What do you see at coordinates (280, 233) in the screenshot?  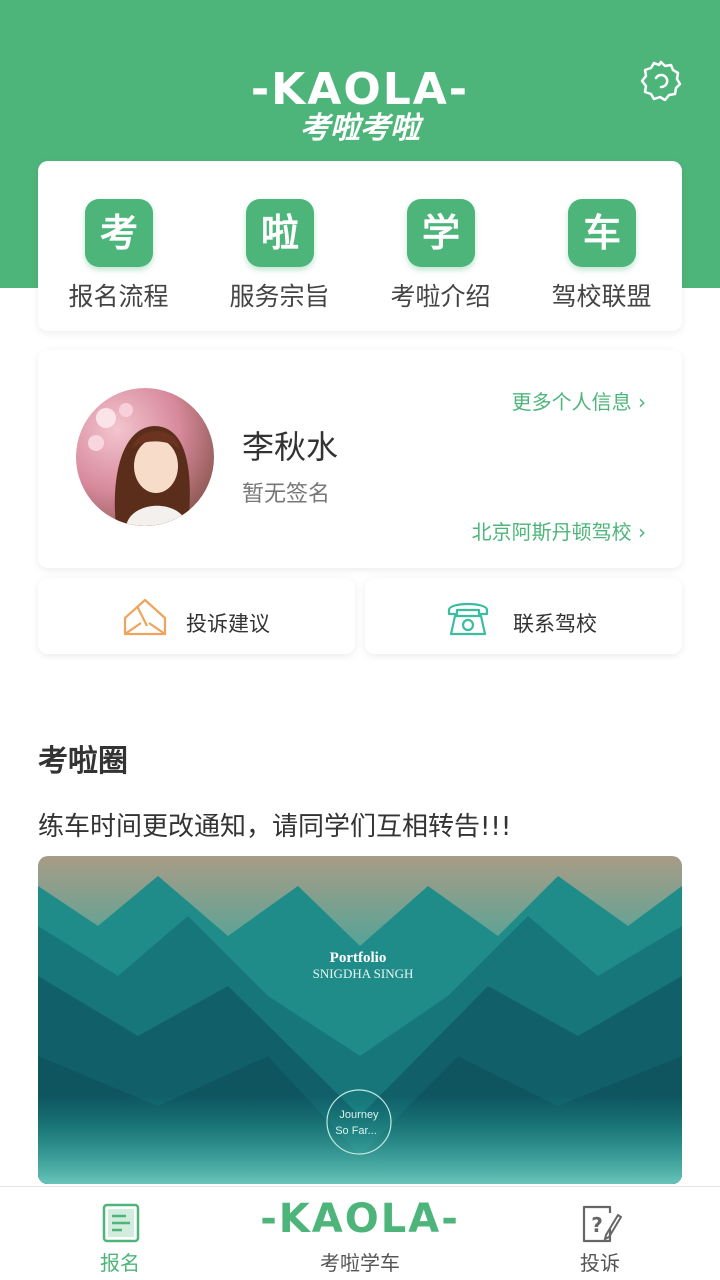 I see `la-icon: 啦` at bounding box center [280, 233].